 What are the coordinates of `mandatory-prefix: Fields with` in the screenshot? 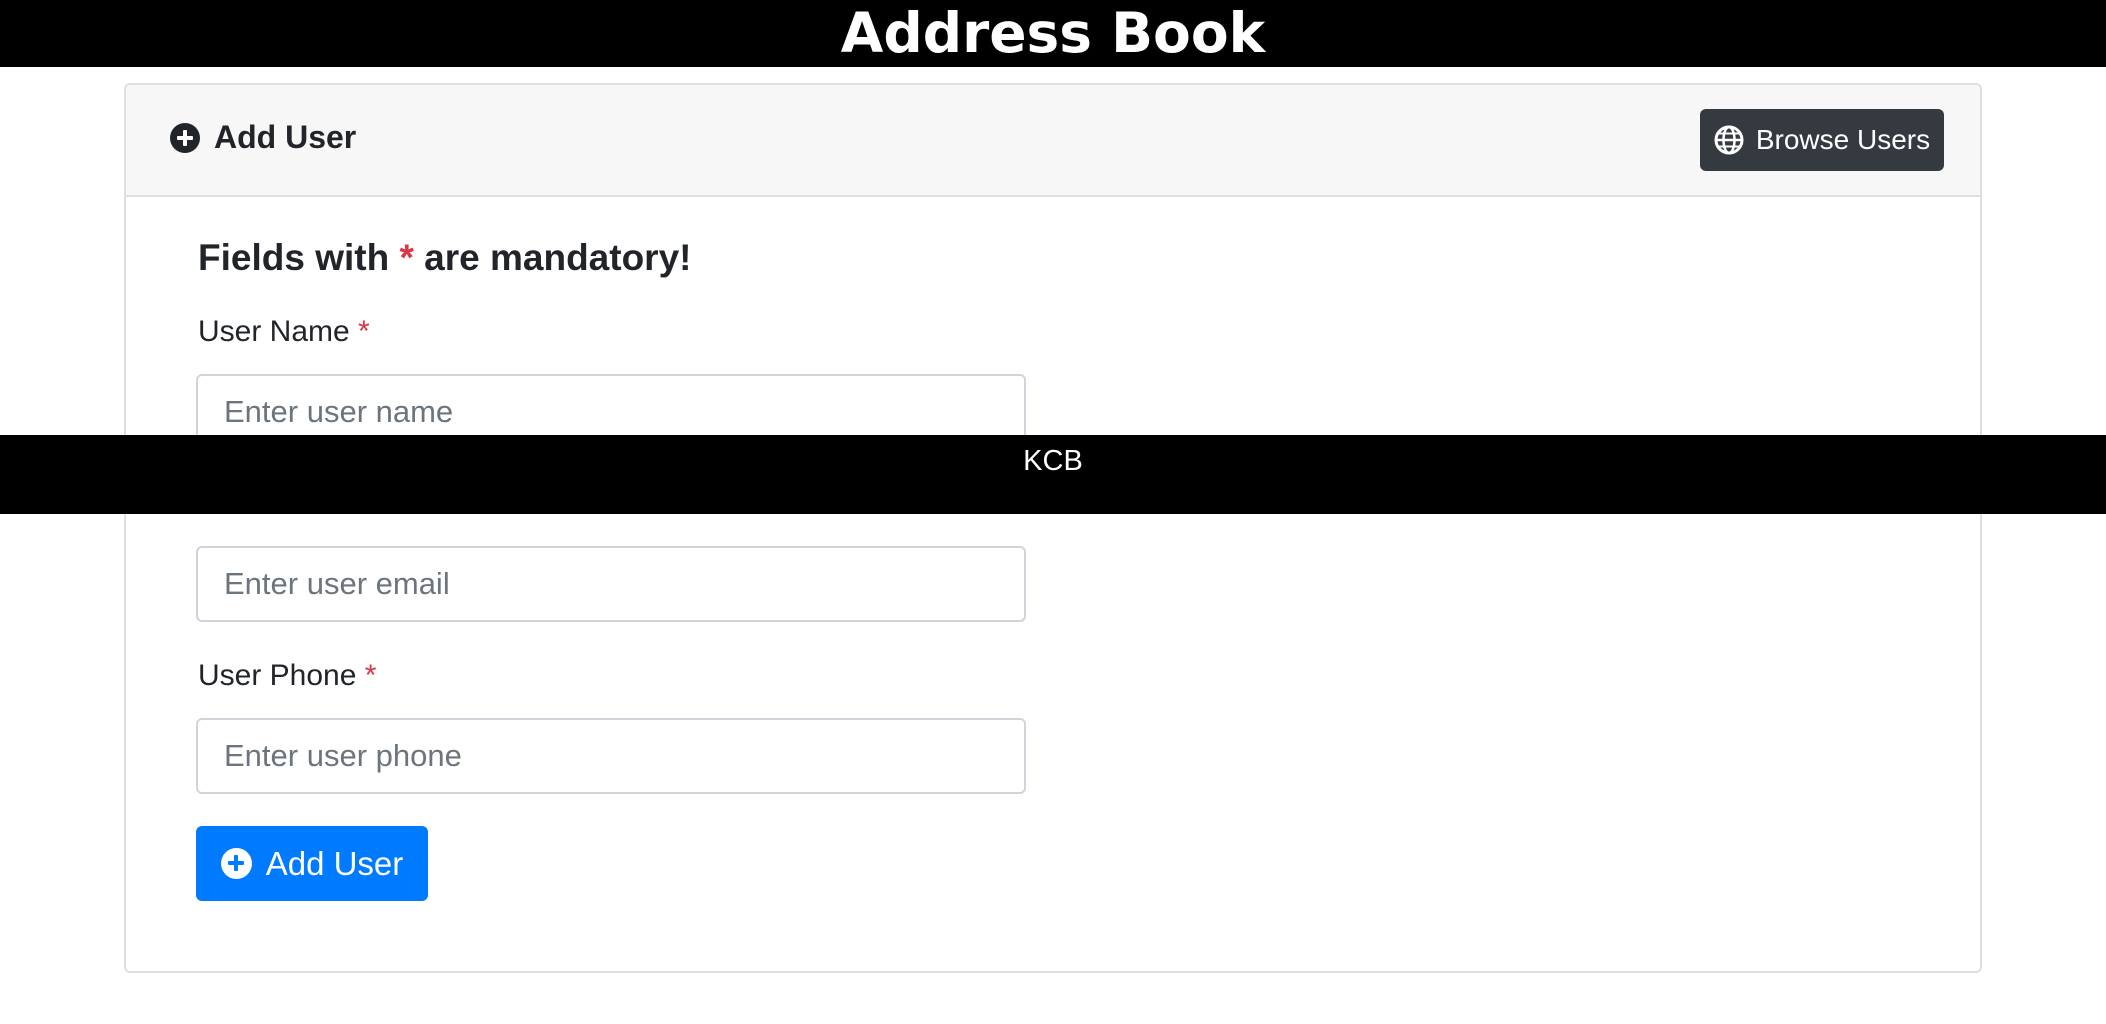 It's located at (299, 257).